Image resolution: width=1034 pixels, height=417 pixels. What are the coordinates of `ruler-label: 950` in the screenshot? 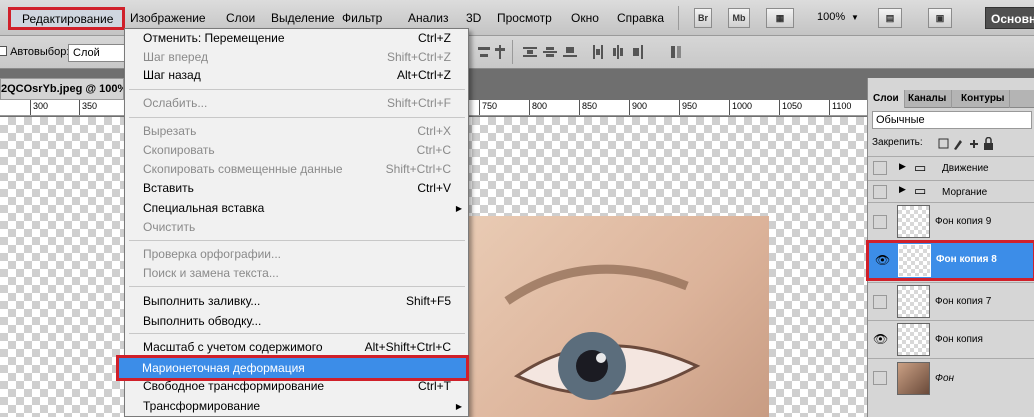 It's located at (690, 106).